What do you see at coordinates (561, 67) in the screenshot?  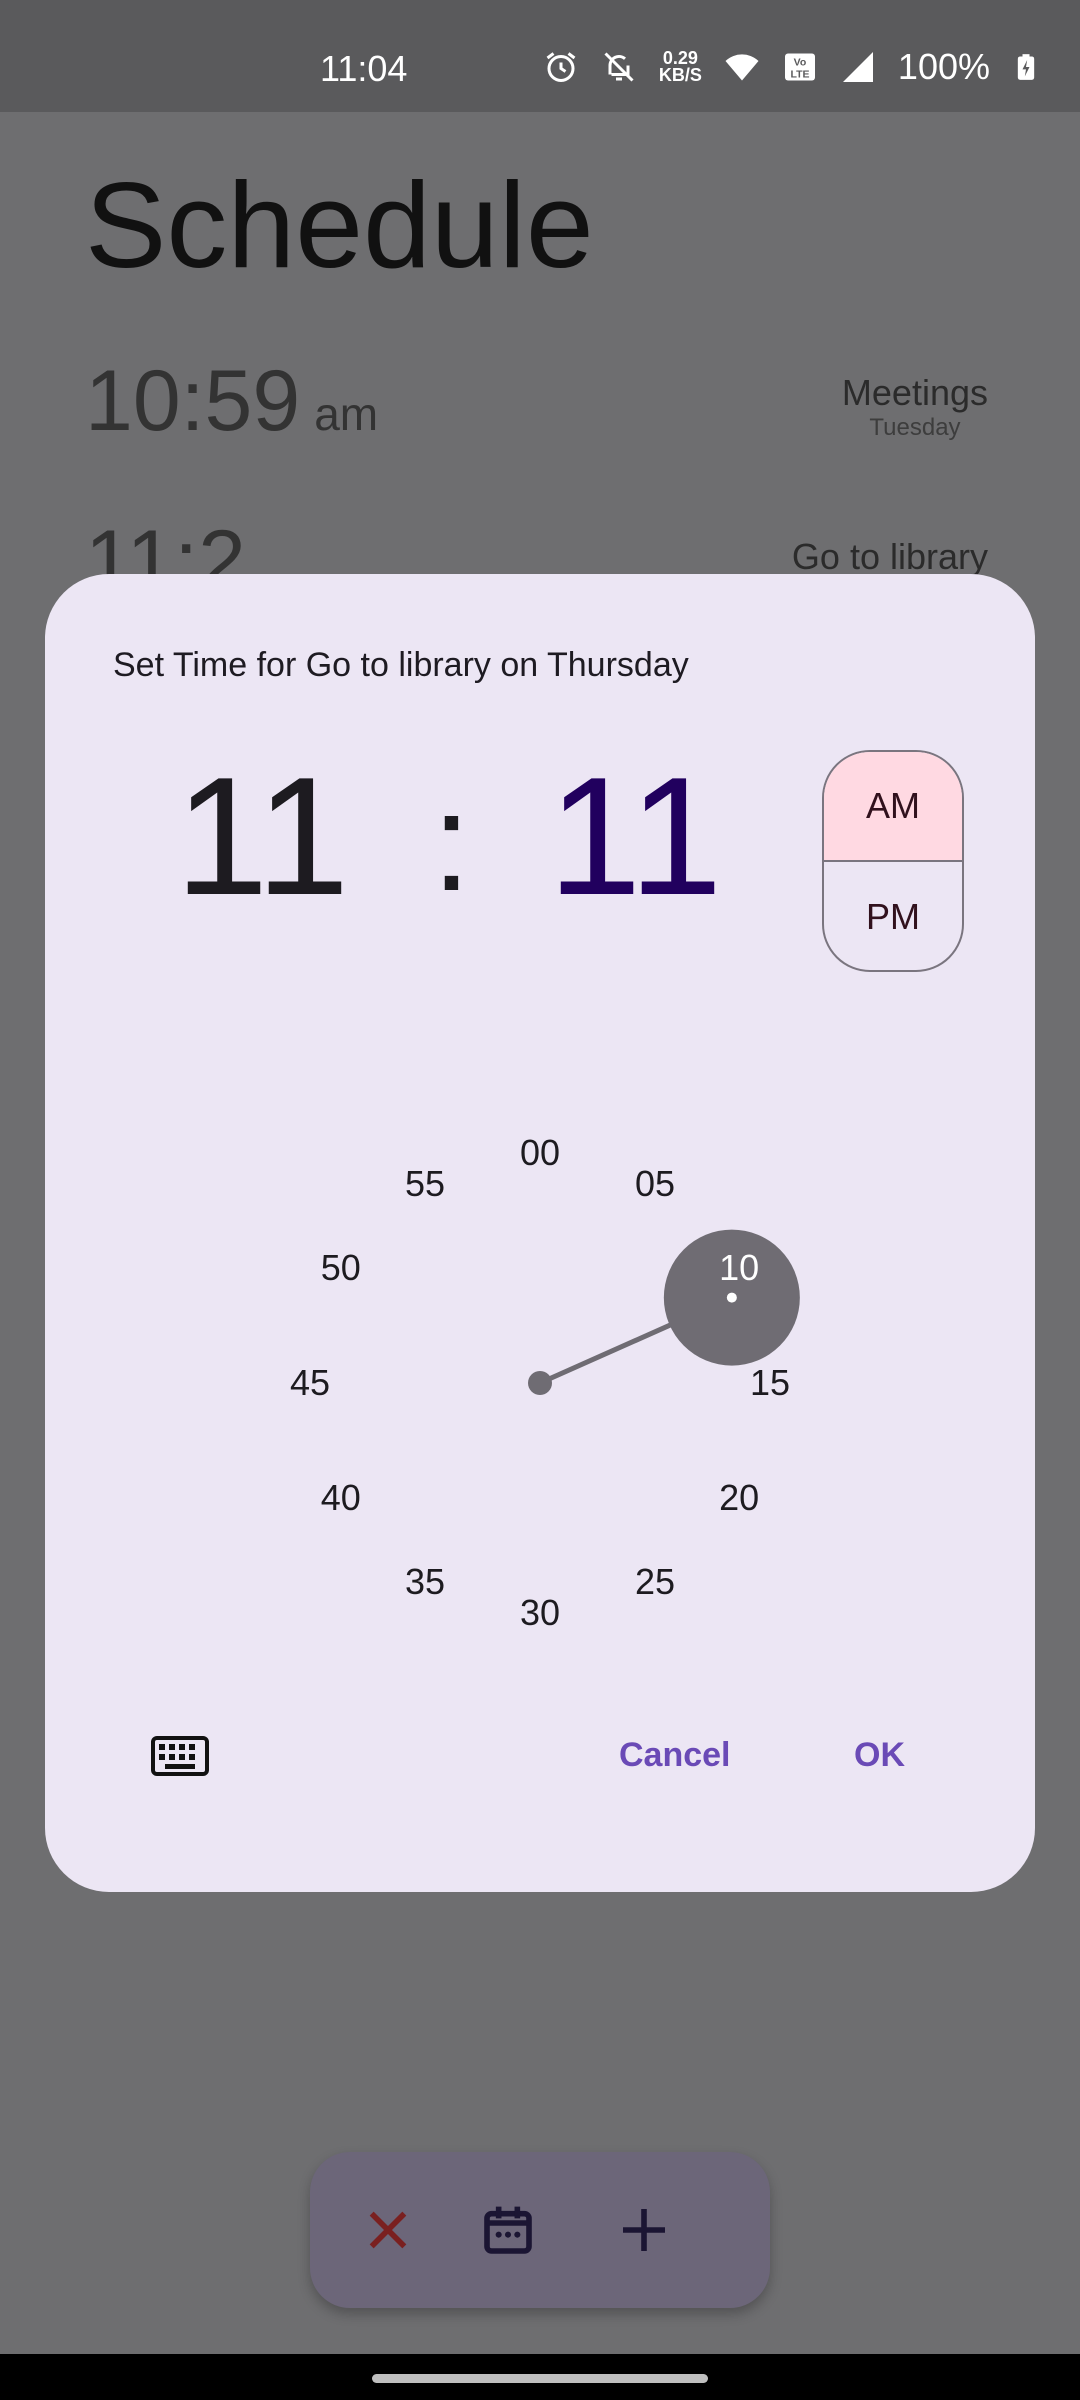 I see `alarm-icon` at bounding box center [561, 67].